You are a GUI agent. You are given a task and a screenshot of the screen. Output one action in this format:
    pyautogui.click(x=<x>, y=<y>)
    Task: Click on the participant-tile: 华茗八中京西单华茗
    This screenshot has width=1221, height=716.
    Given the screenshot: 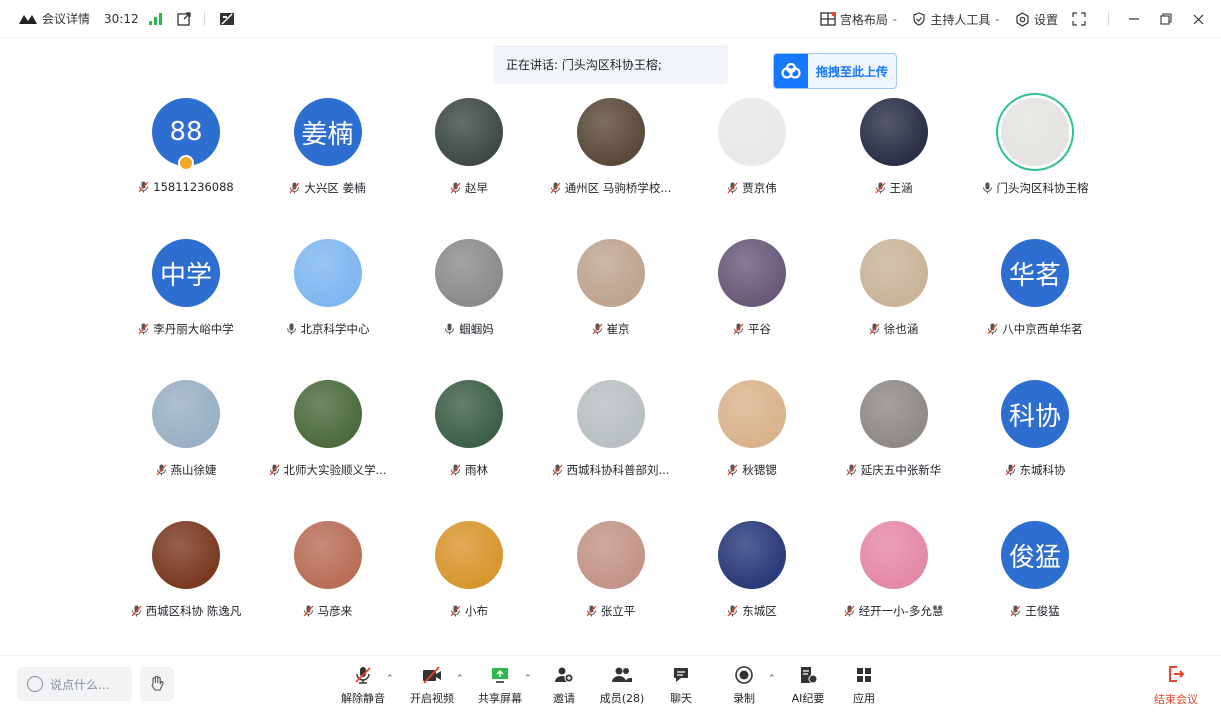 What is the action you would take?
    pyautogui.click(x=1035, y=299)
    